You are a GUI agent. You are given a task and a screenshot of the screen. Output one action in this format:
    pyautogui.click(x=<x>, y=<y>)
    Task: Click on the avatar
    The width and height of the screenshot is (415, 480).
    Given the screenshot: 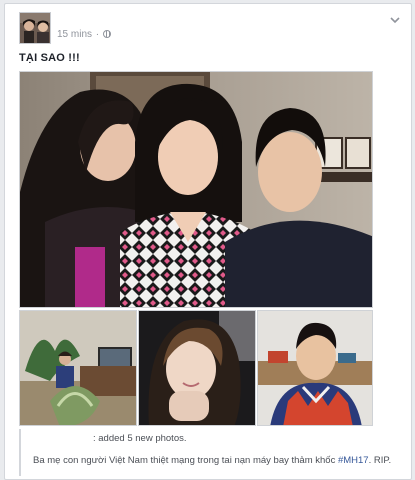 What is the action you would take?
    pyautogui.click(x=35, y=28)
    